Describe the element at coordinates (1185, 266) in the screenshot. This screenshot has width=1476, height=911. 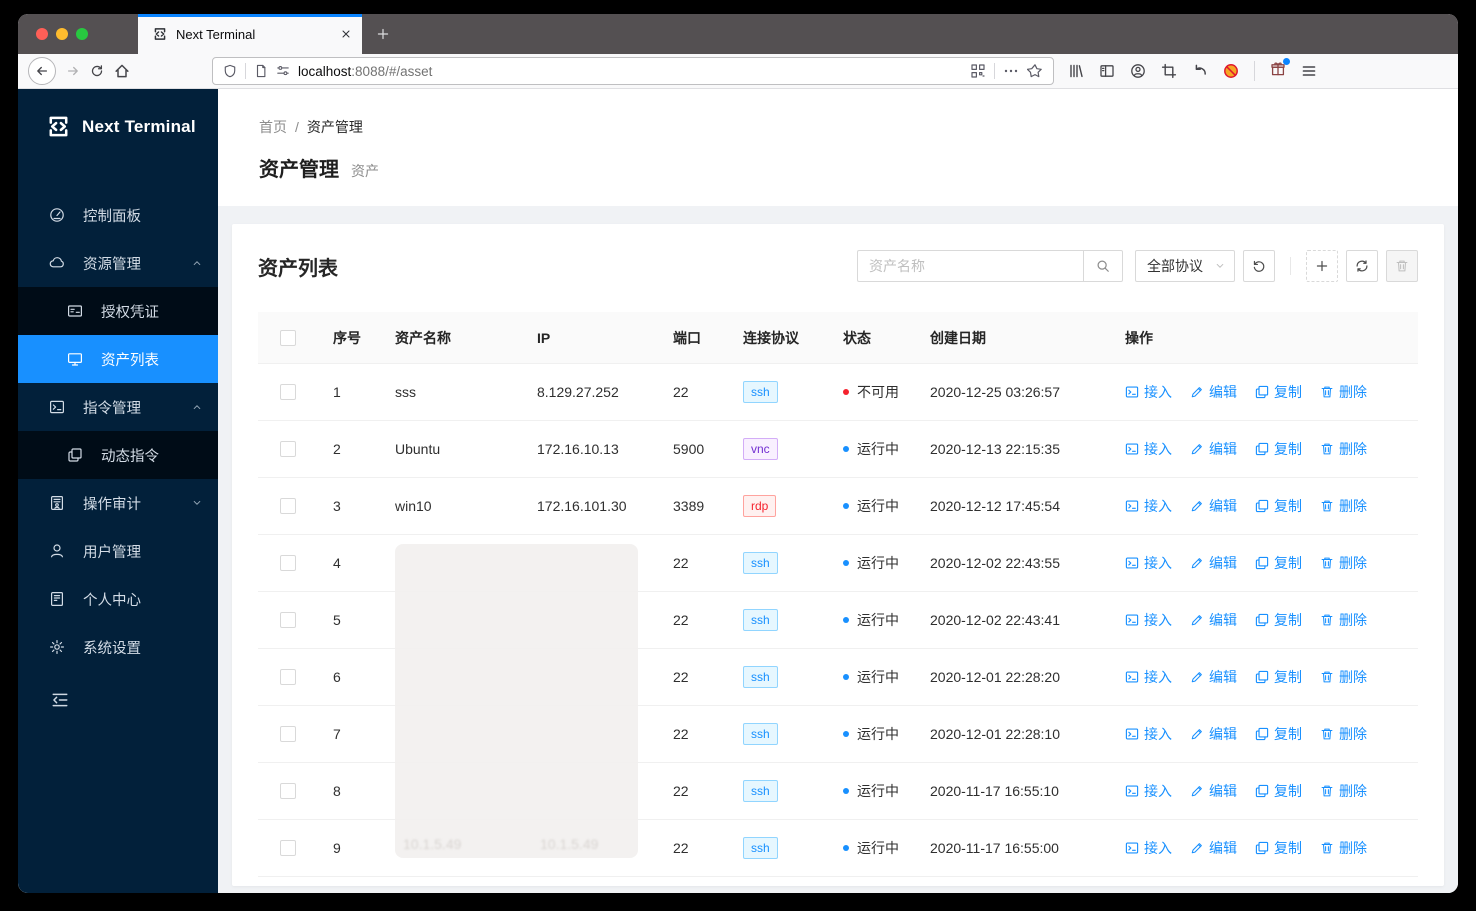
I see `protocol-filter-select: 全部协议` at that location.